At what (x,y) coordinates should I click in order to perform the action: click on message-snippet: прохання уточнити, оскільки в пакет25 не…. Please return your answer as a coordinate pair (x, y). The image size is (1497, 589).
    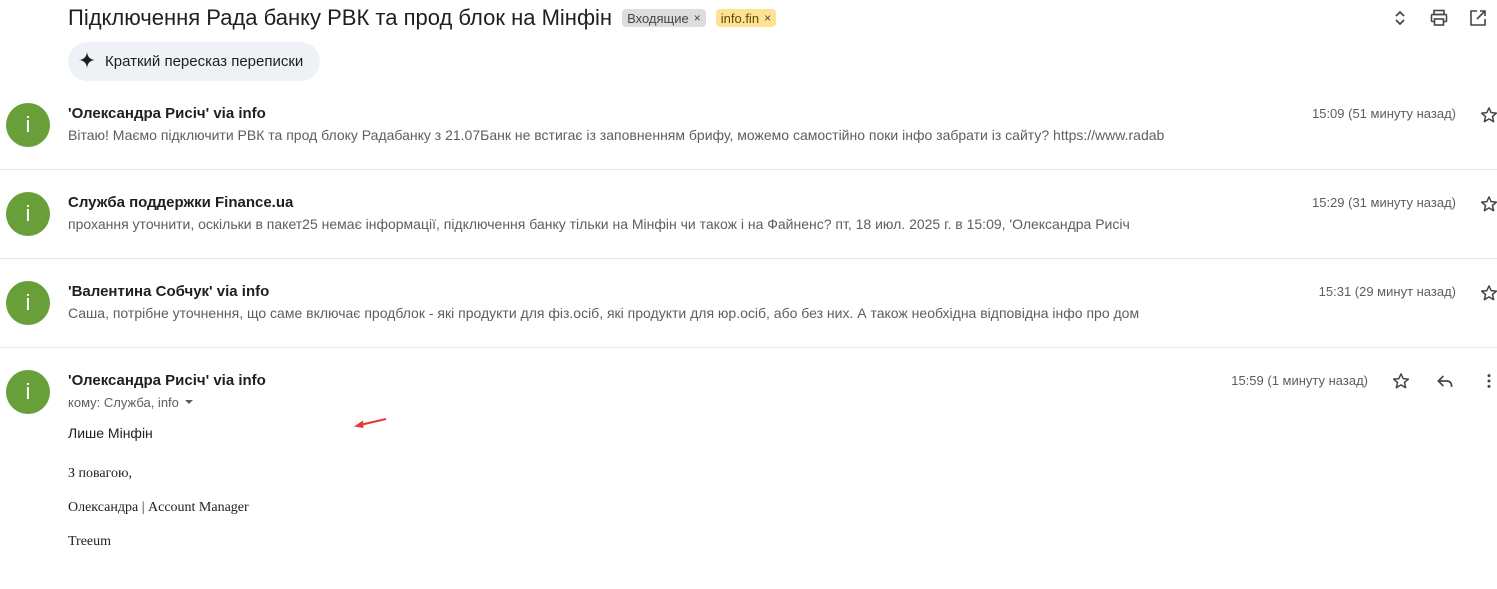
    Looking at the image, I should click on (599, 224).